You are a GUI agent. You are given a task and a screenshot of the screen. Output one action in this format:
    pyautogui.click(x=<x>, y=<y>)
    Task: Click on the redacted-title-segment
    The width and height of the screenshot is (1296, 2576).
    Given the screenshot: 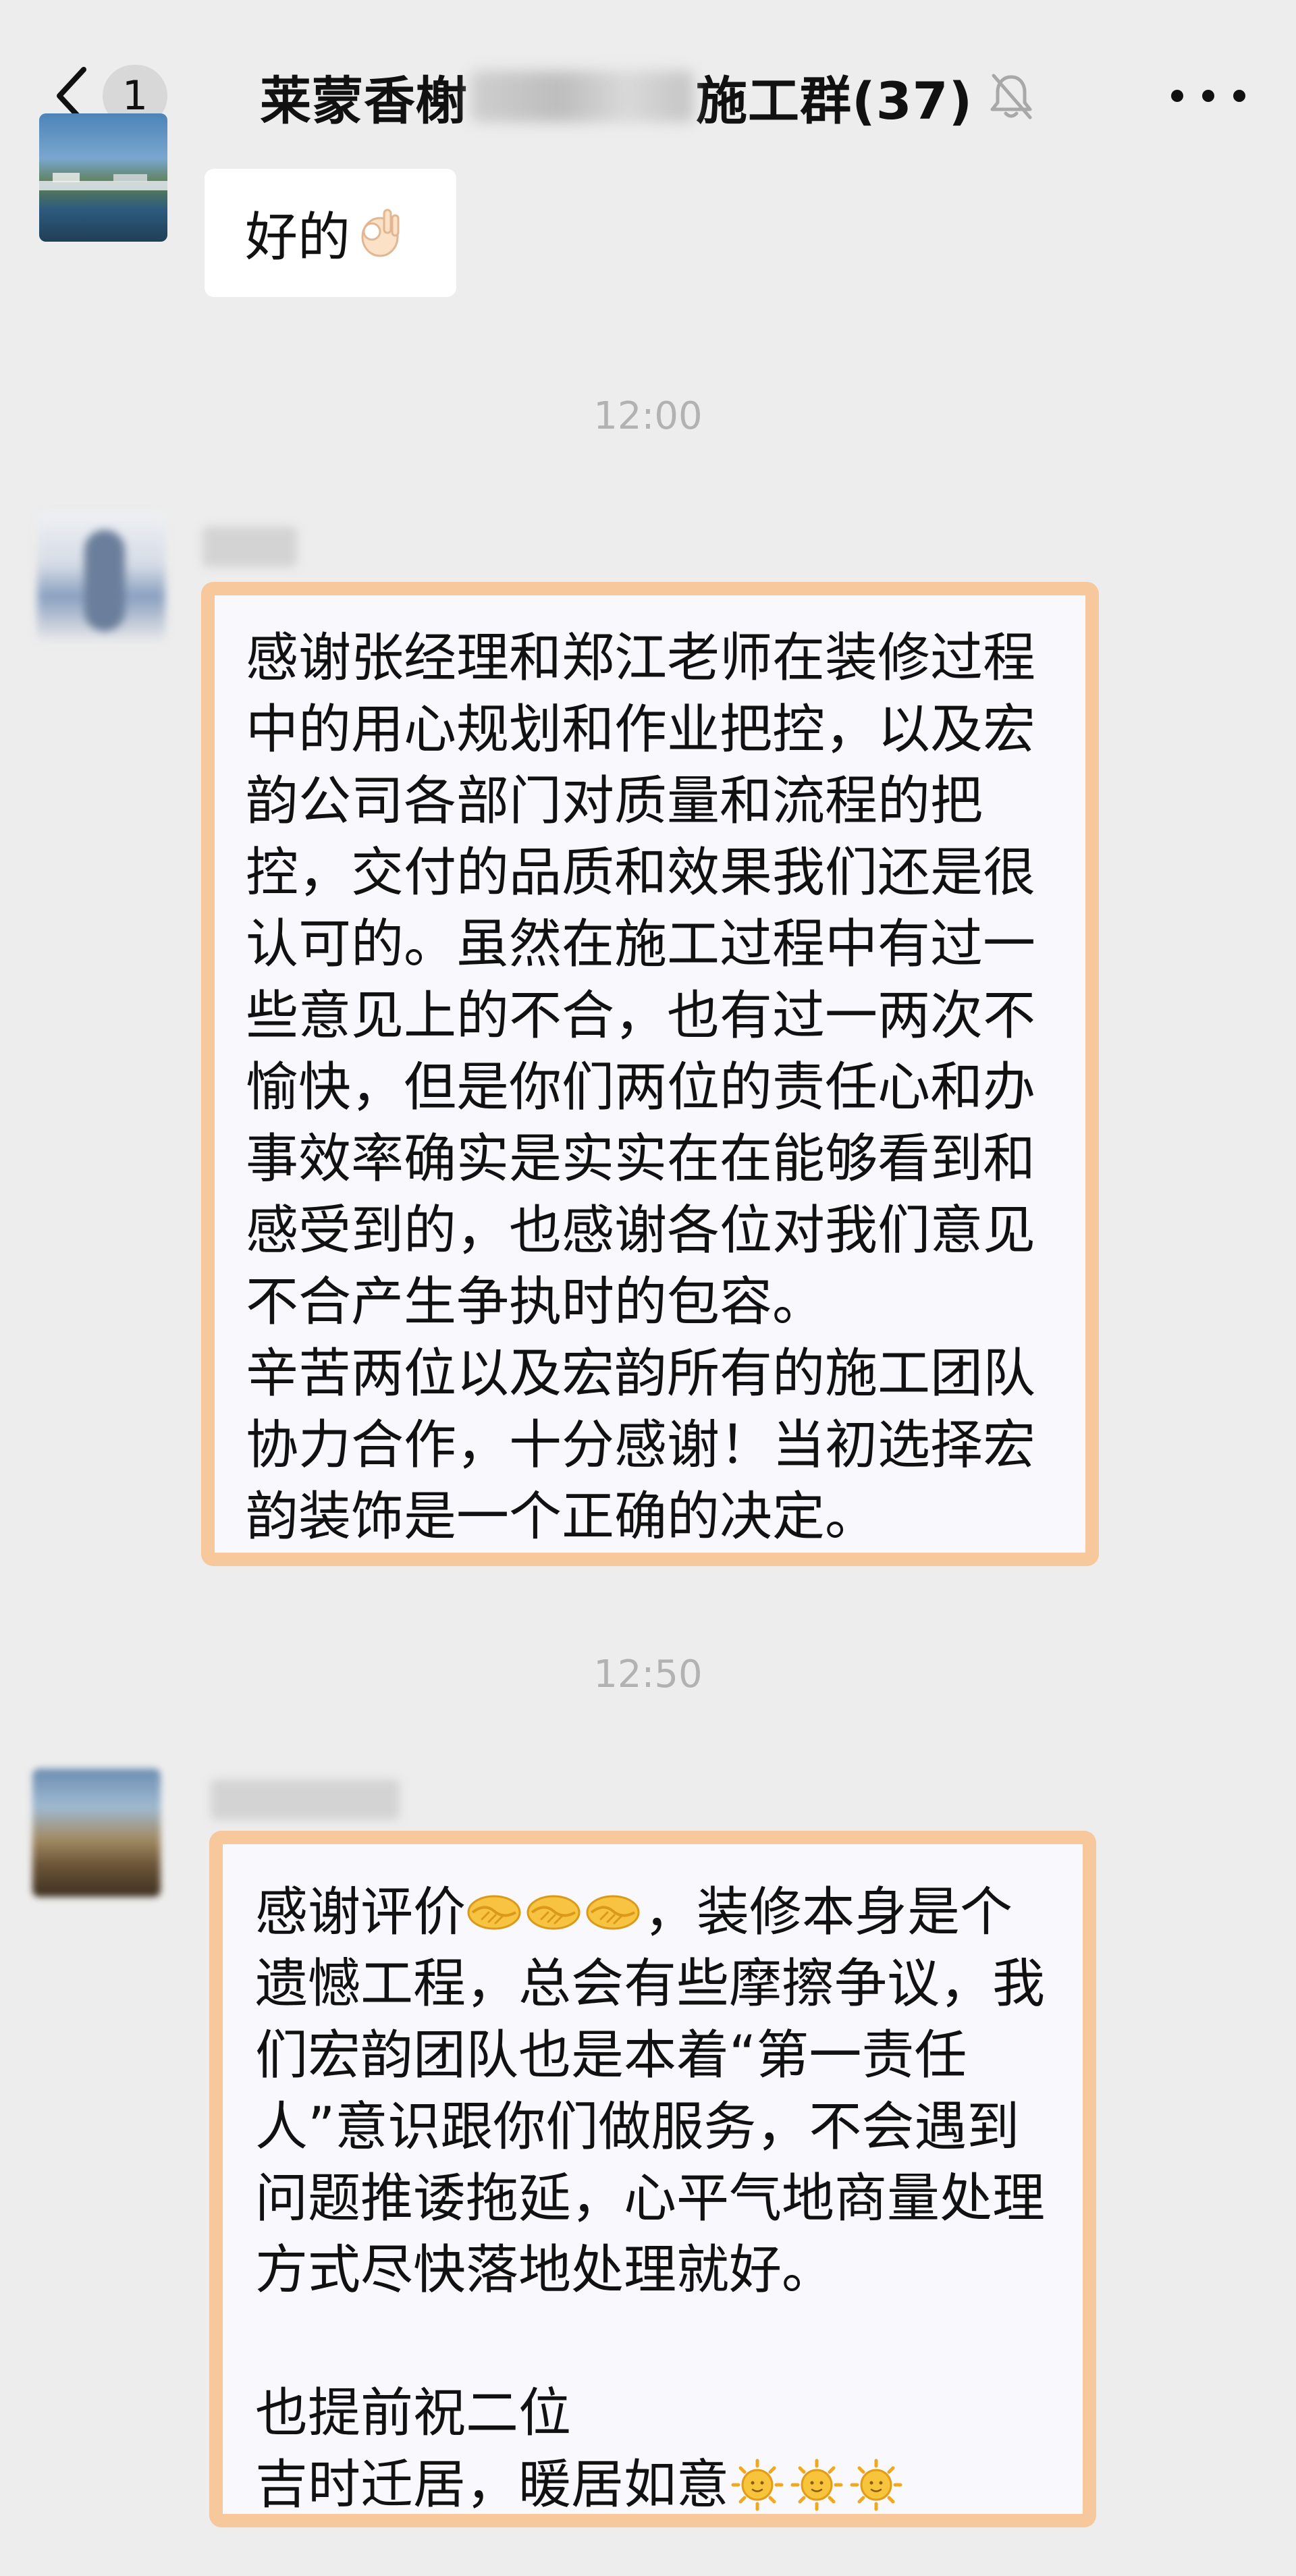 What is the action you would take?
    pyautogui.click(x=581, y=96)
    